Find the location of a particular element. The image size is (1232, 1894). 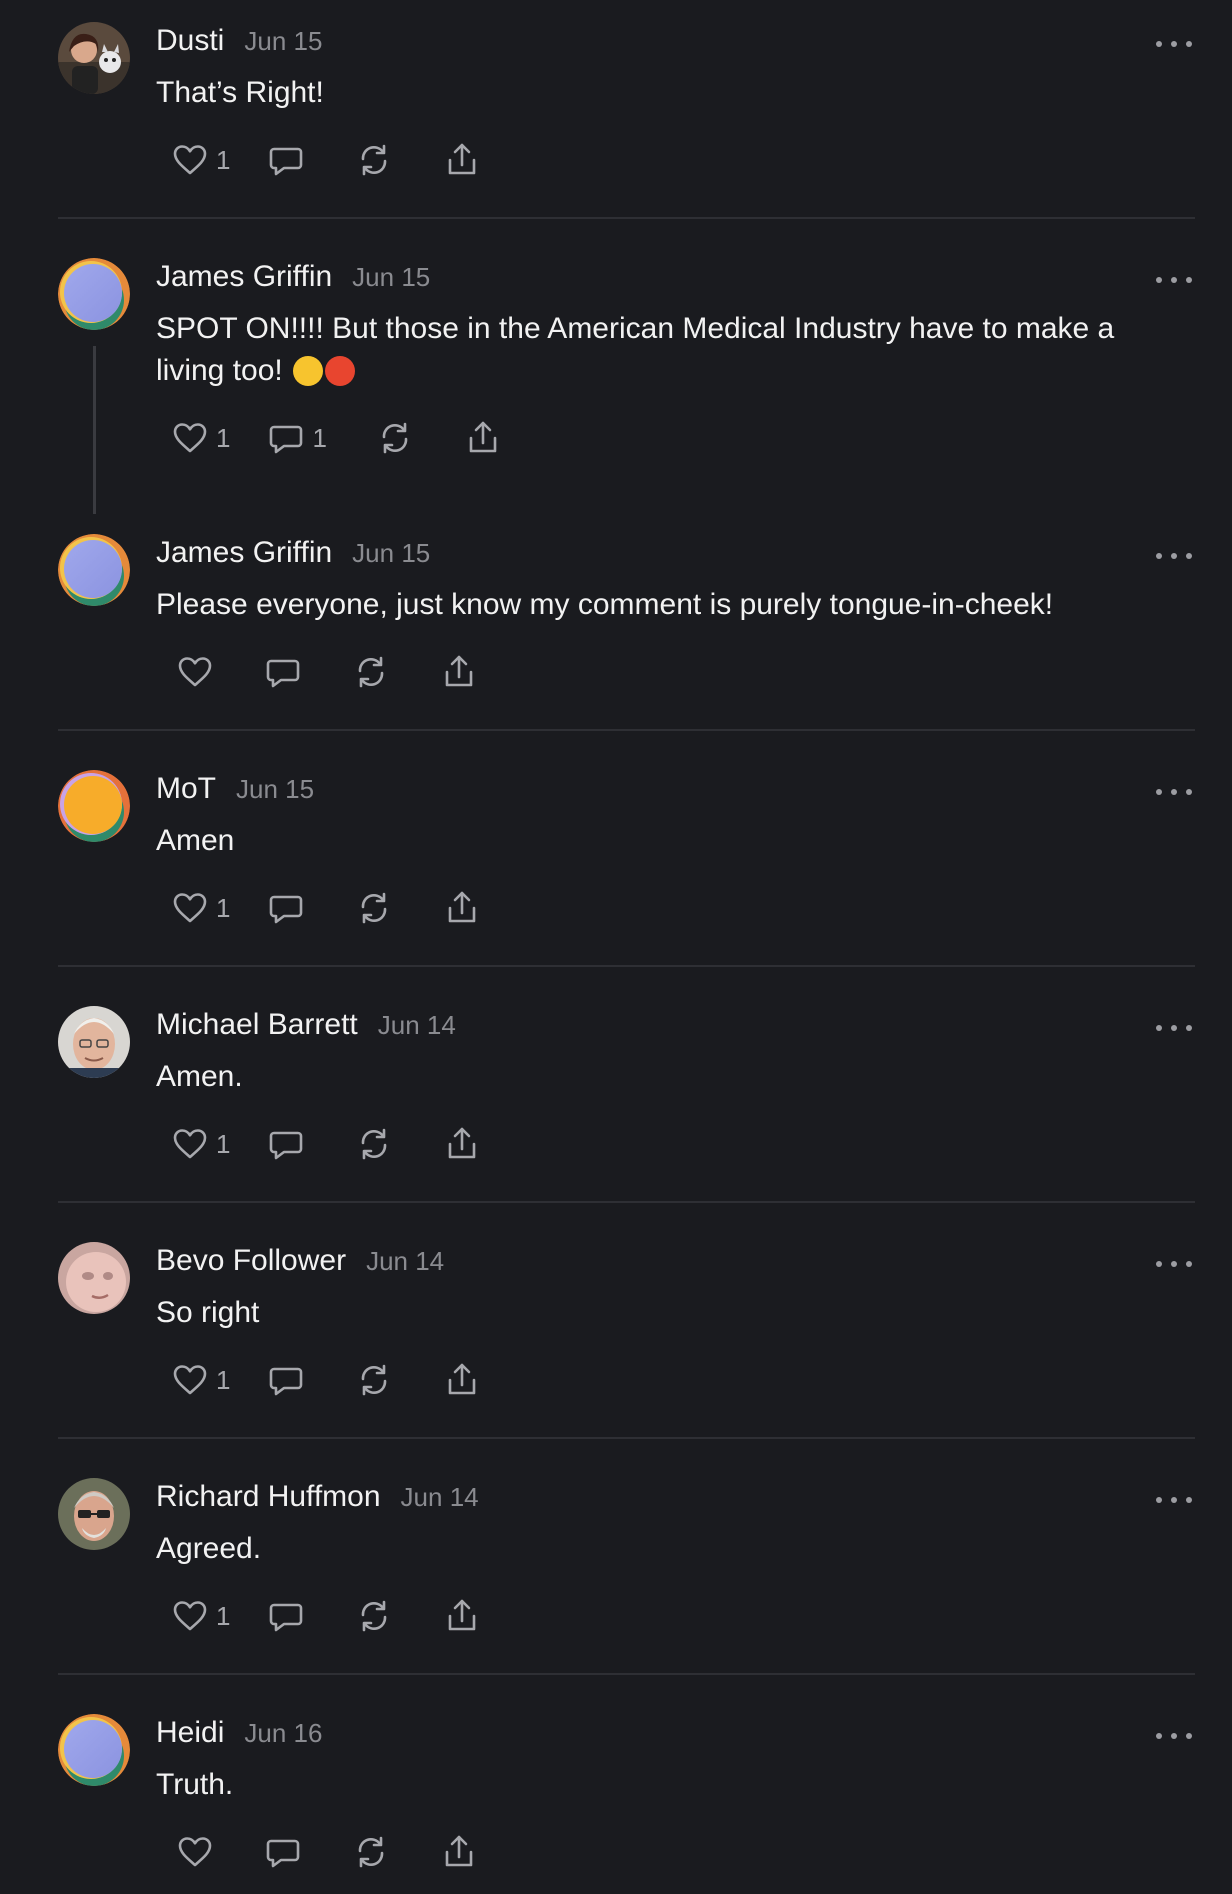

comment-header: James Griffin Jun 15 is located at coordinates (293, 553).